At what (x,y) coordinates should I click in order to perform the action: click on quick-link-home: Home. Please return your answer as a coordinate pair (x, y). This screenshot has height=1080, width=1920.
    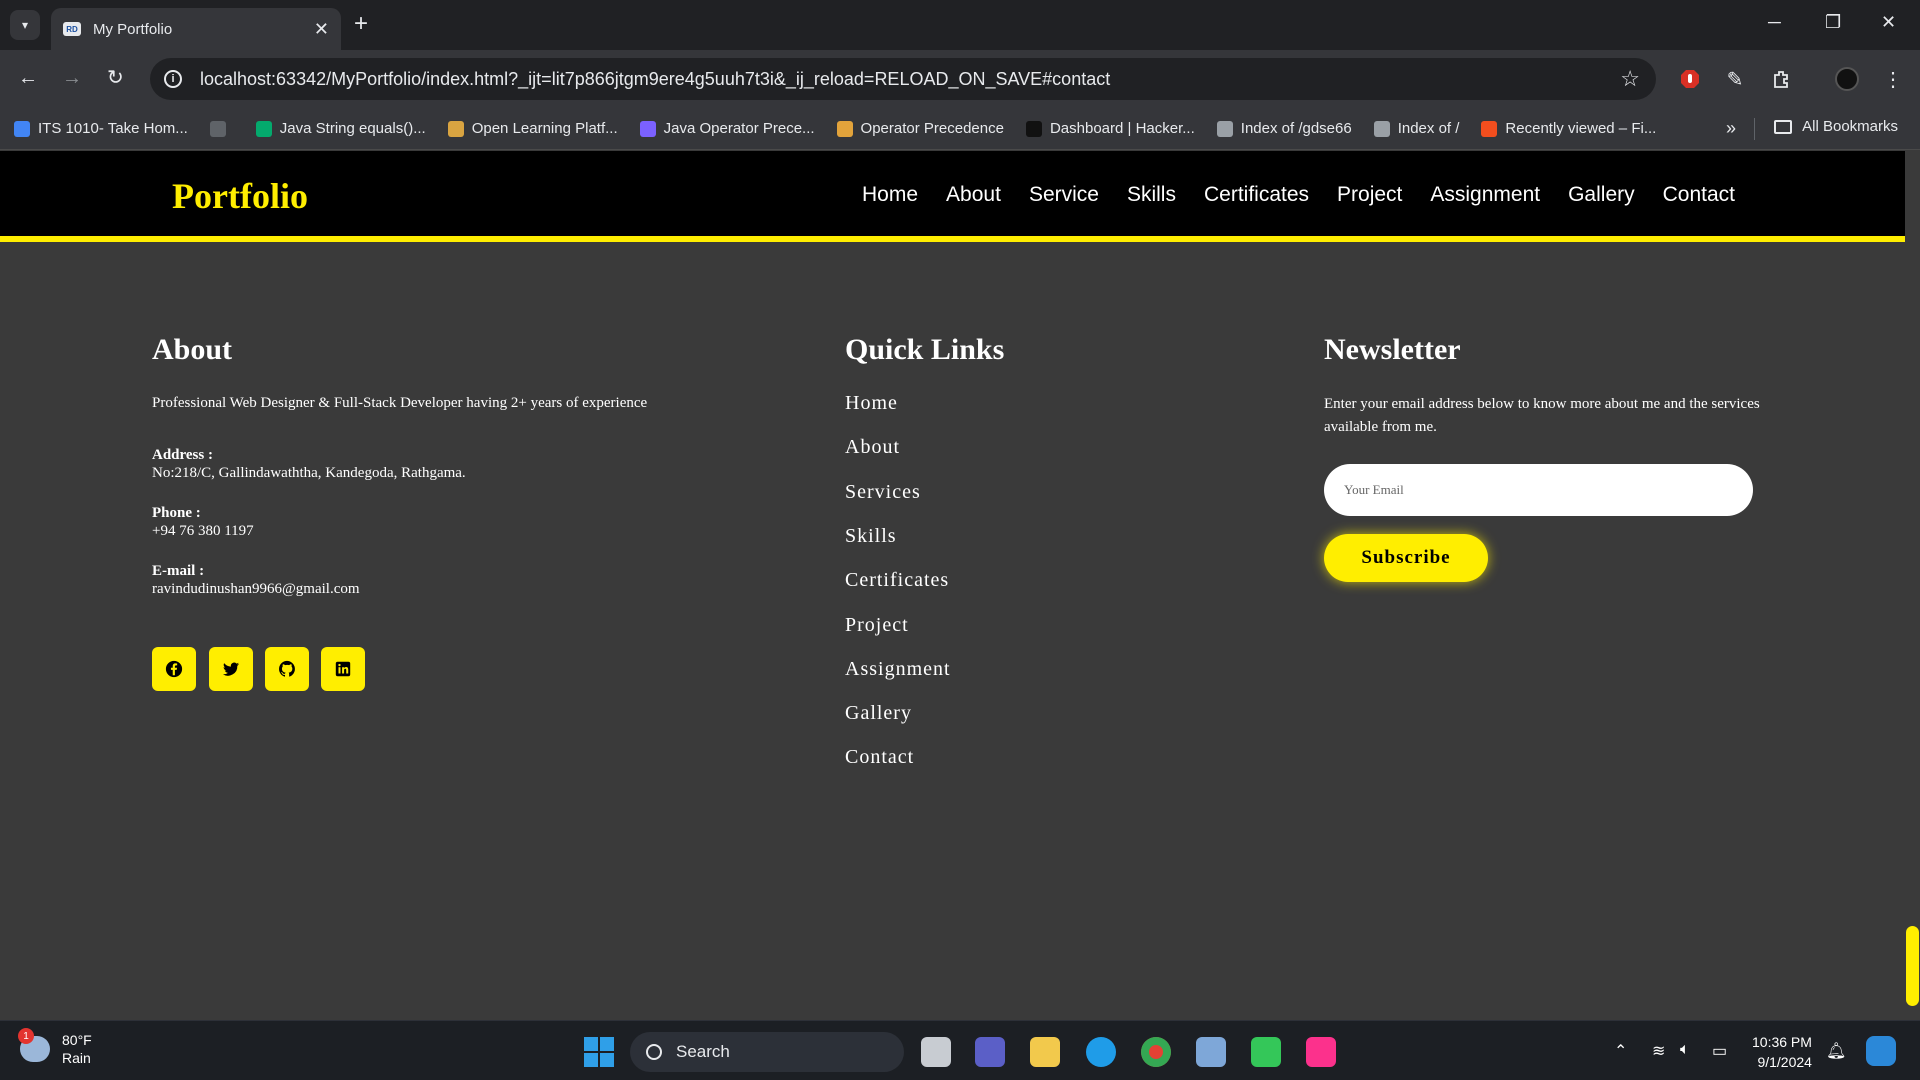
    Looking at the image, I should click on (871, 403).